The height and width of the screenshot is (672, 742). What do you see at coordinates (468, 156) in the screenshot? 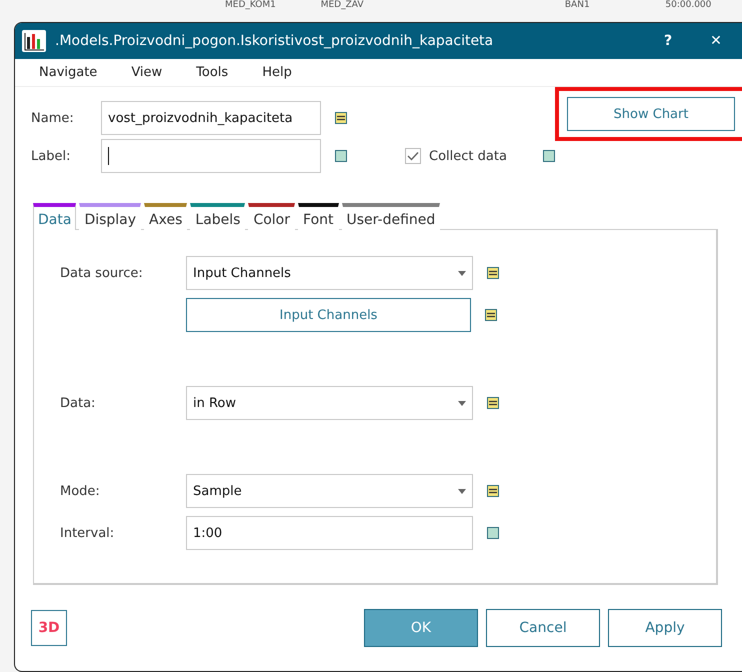
I see `checkbox-label: Collect data` at bounding box center [468, 156].